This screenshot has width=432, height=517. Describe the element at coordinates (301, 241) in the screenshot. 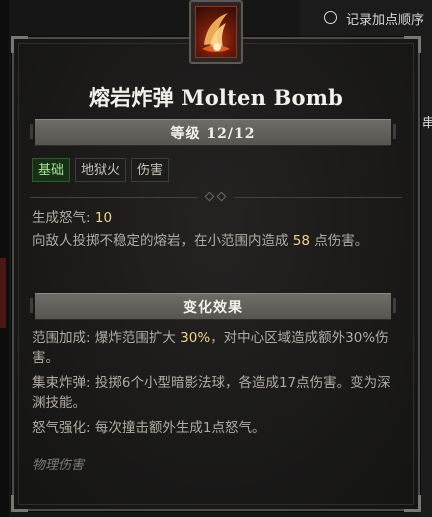

I see `description-damage-value: 58` at that location.